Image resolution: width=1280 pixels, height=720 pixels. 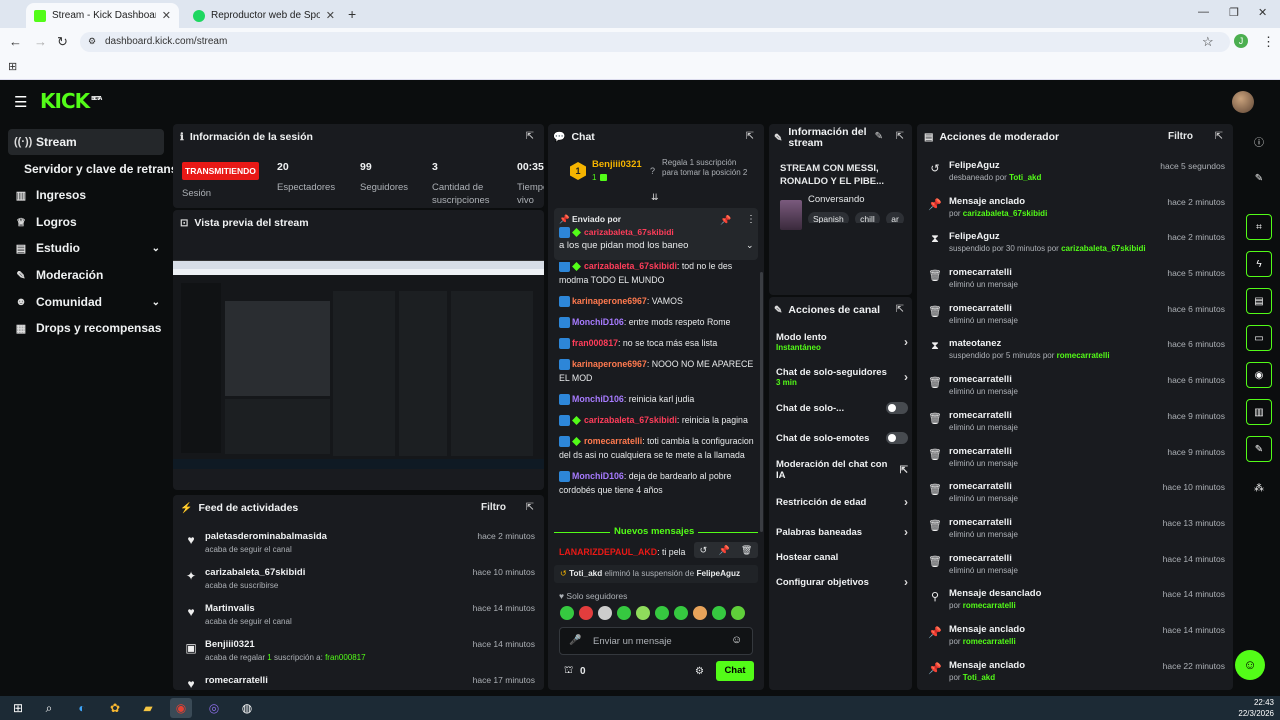 What do you see at coordinates (655, 197) in the screenshot?
I see `expand-leaderboard-icon: ⇊` at bounding box center [655, 197].